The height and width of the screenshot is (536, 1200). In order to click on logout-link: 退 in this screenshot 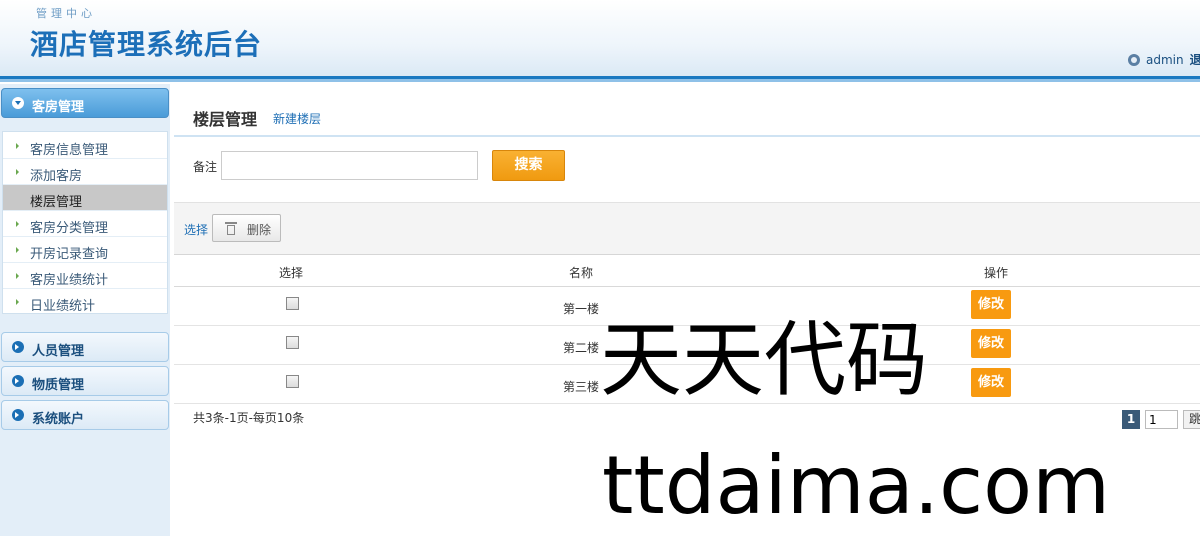, I will do `click(1195, 60)`.